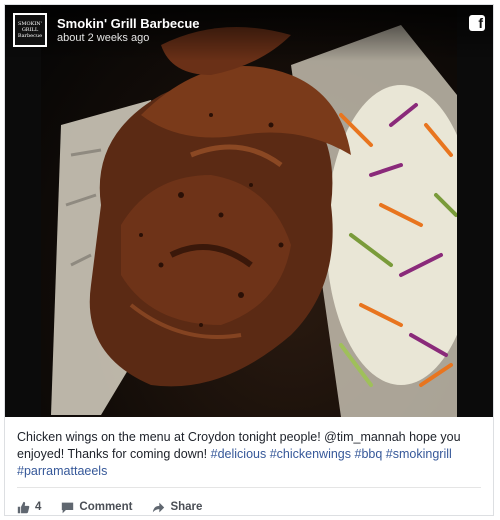  I want to click on comment-icon, so click(68, 507).